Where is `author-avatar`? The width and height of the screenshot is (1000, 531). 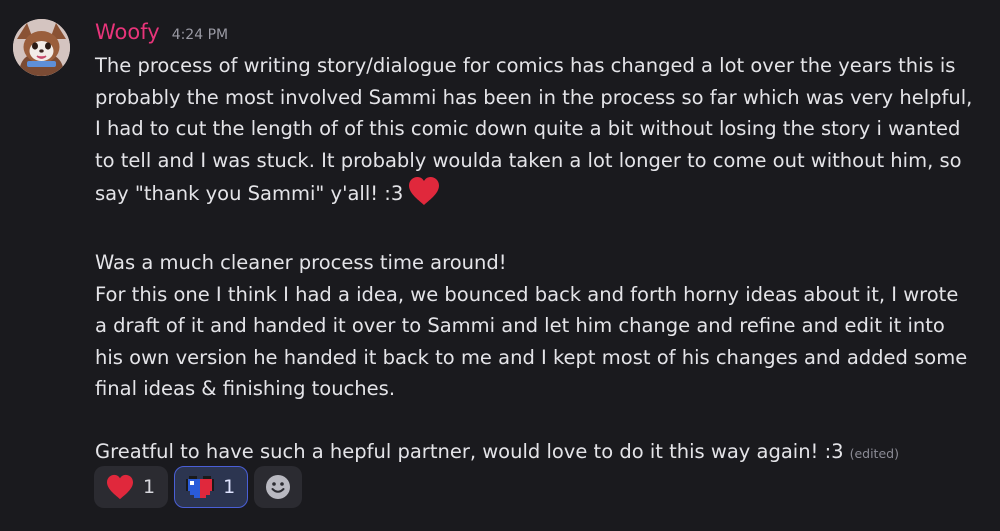 author-avatar is located at coordinates (41, 47).